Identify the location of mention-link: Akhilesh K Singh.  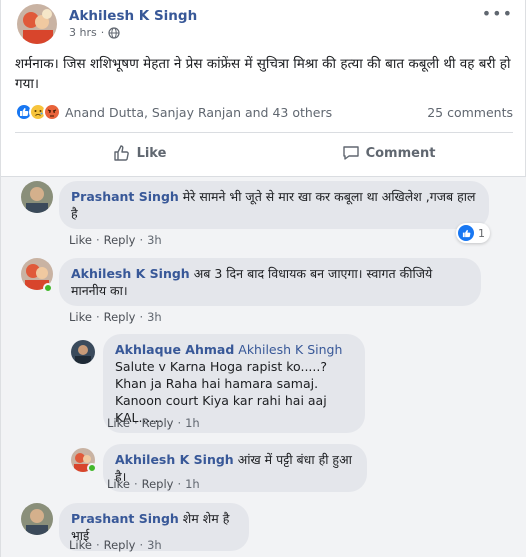
(290, 349).